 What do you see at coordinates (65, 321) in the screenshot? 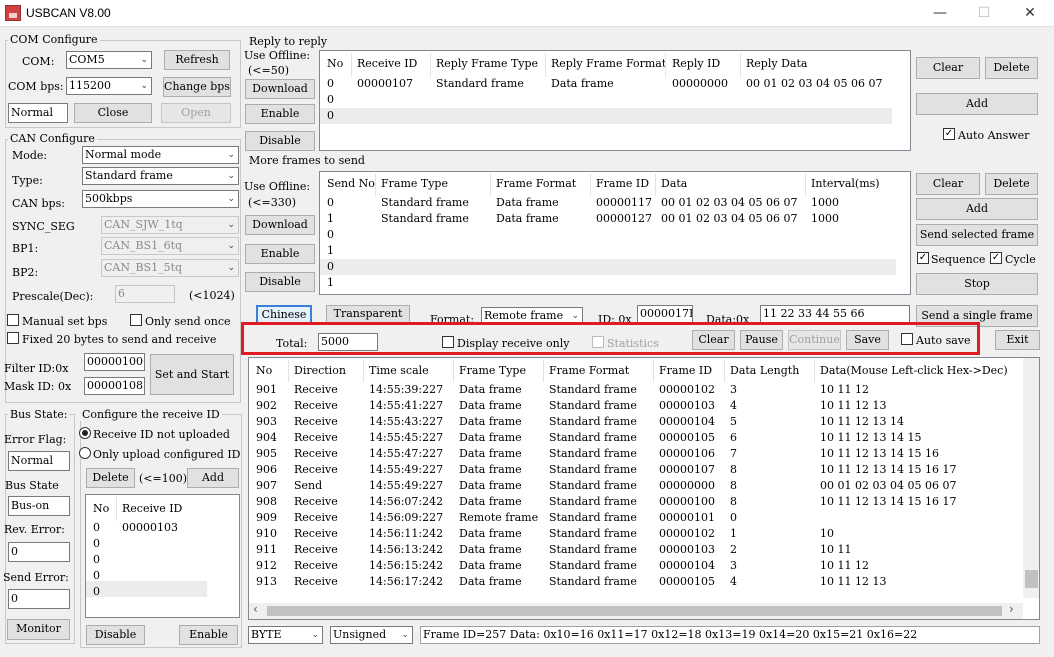
I see `manual-bps-label: Manual set bps` at bounding box center [65, 321].